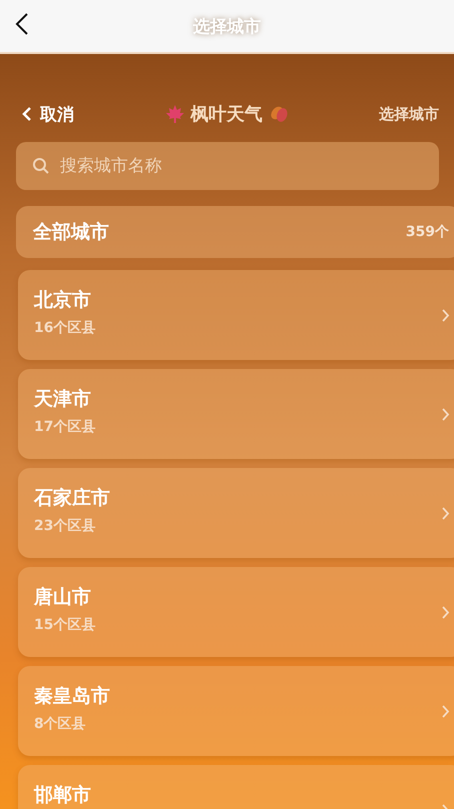  Describe the element at coordinates (27, 114) in the screenshot. I see `chevron-left-icon` at that location.